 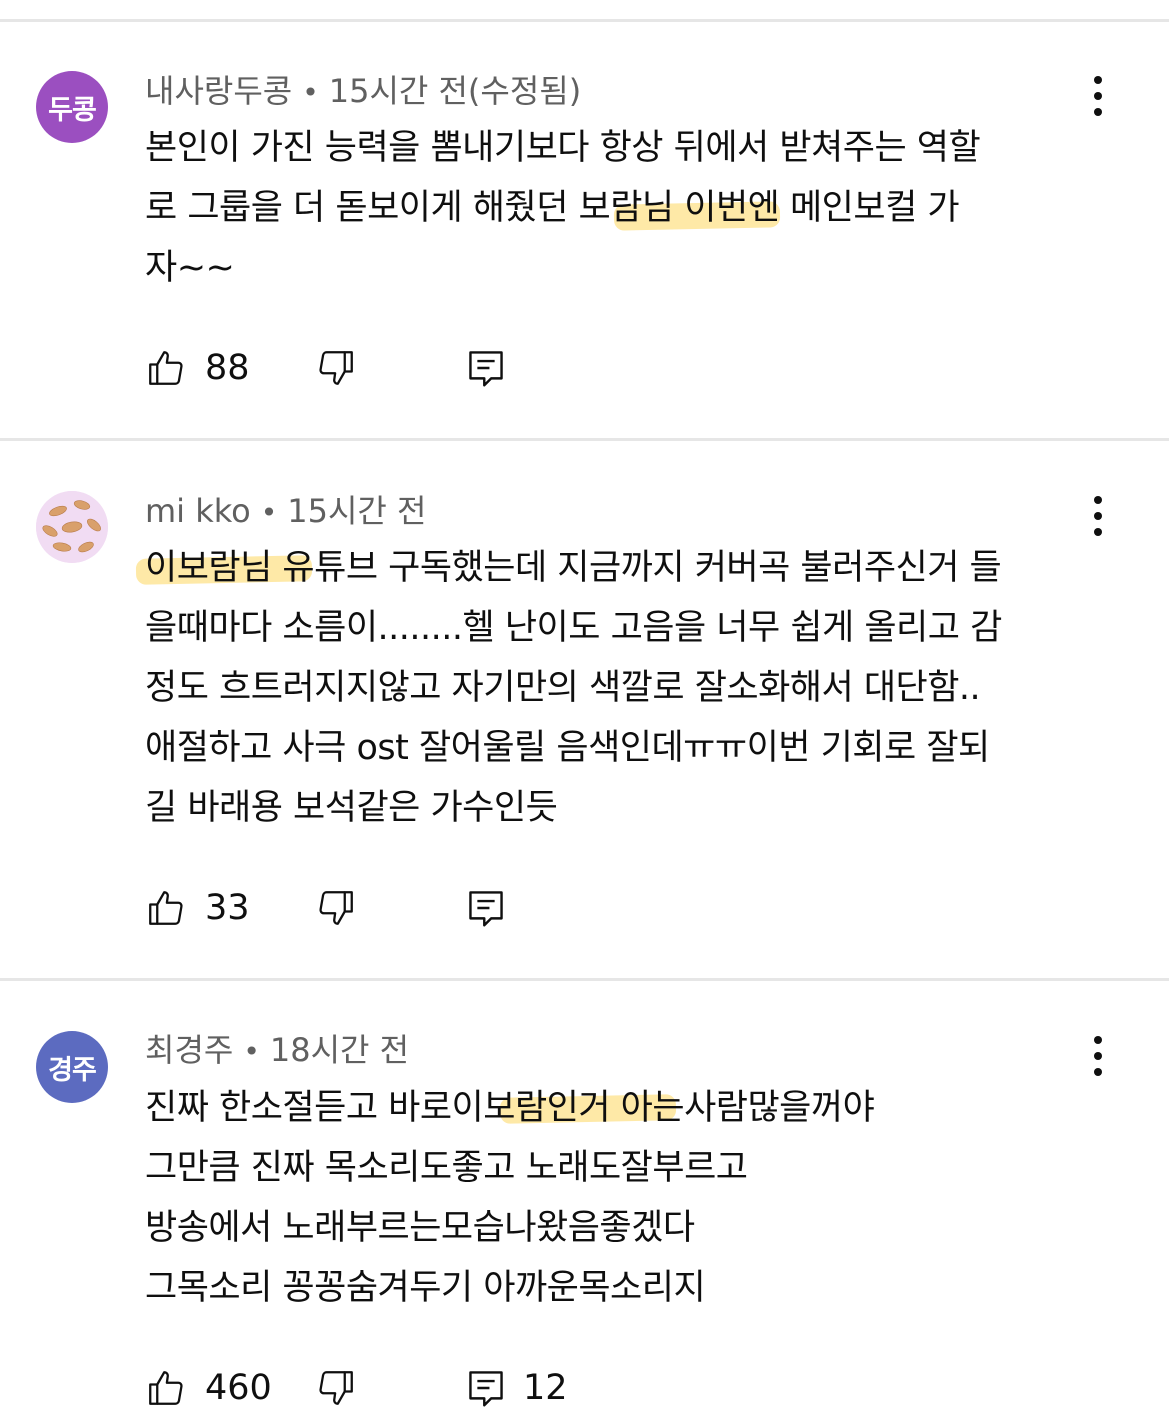 What do you see at coordinates (198, 511) in the screenshot?
I see `author-name: mi kko` at bounding box center [198, 511].